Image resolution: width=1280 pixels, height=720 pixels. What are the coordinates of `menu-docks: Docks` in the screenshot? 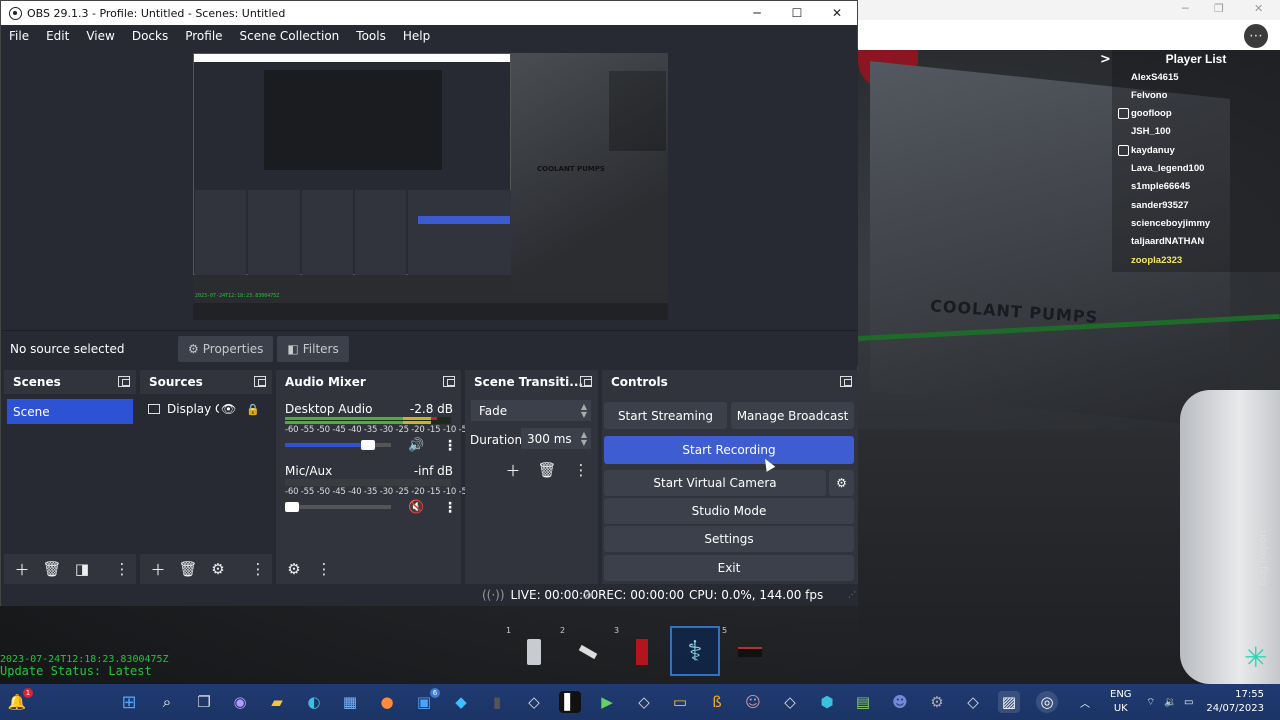 It's located at (154, 36).